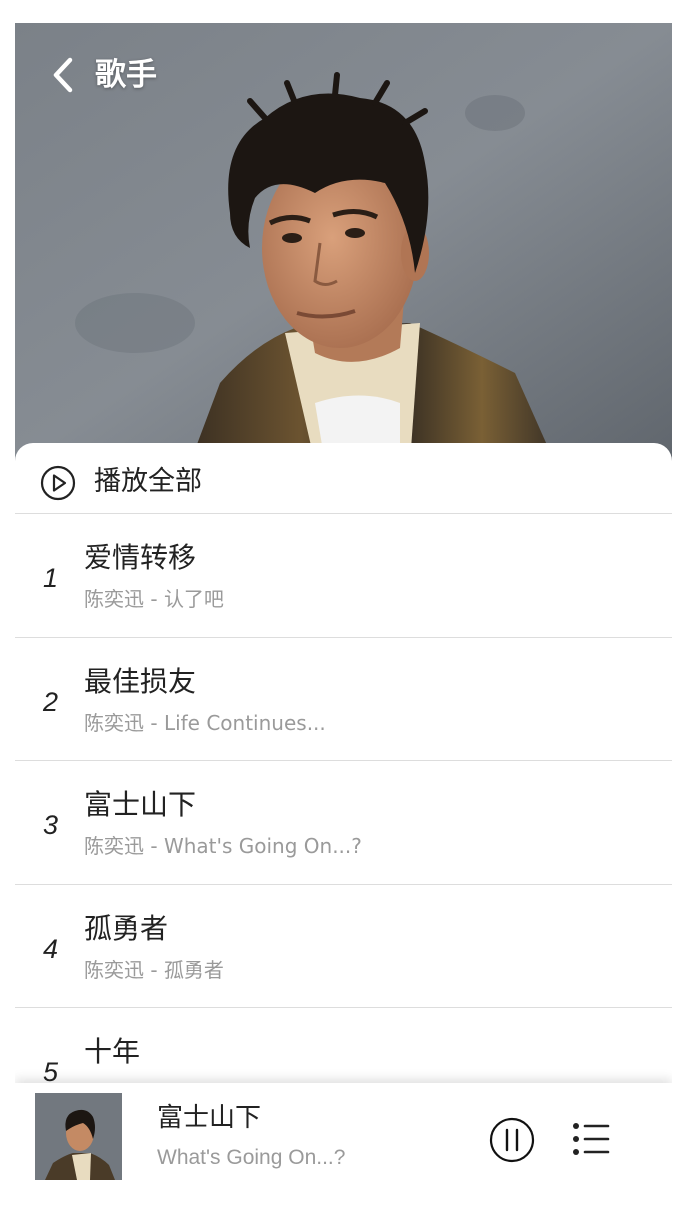 This screenshot has height=1207, width=684. What do you see at coordinates (343, 576) in the screenshot?
I see `song-row: 1 爱情转移 陈奕迅 - 认了吧` at bounding box center [343, 576].